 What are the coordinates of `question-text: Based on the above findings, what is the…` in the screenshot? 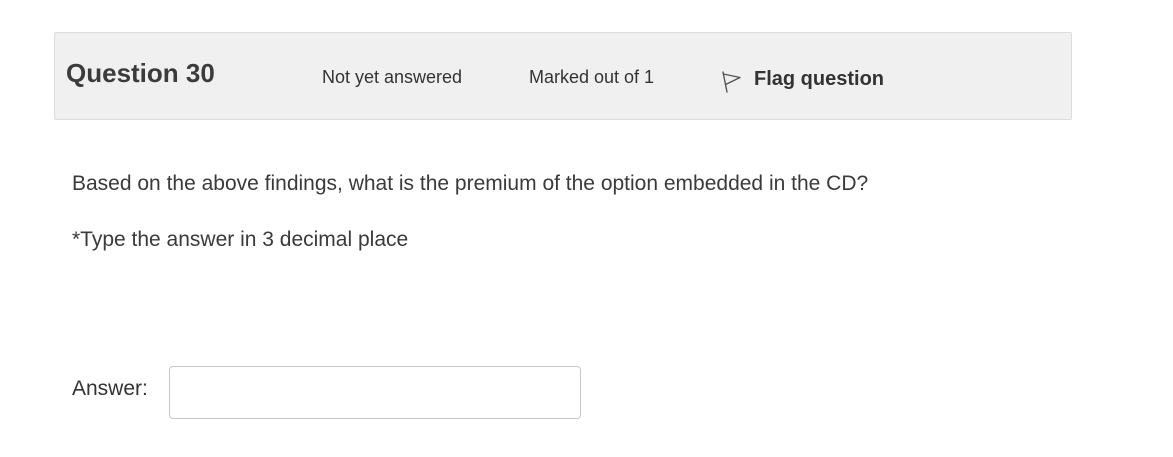 It's located at (470, 183).